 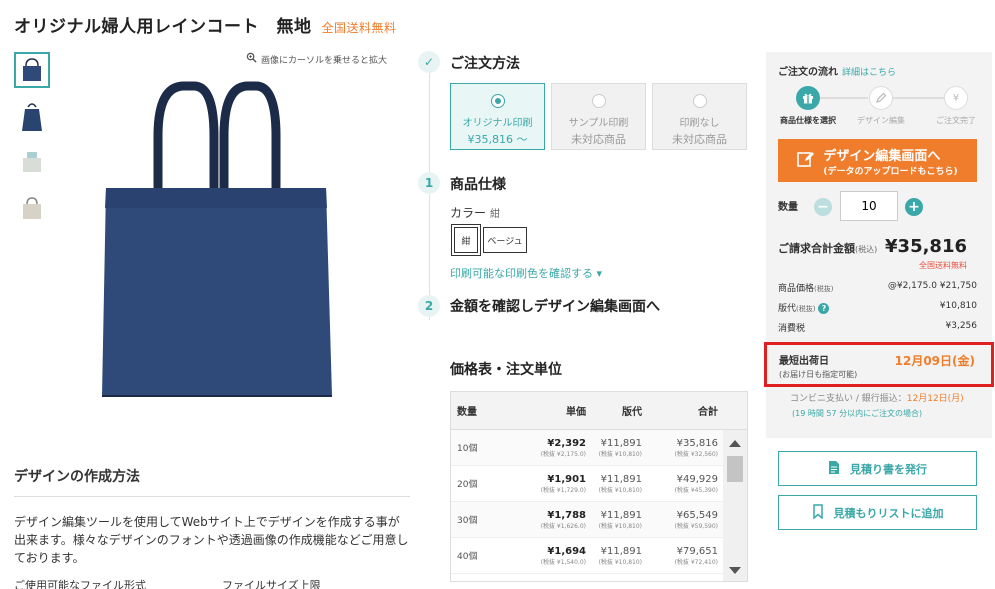 I want to click on plus-button: +, so click(x=914, y=207).